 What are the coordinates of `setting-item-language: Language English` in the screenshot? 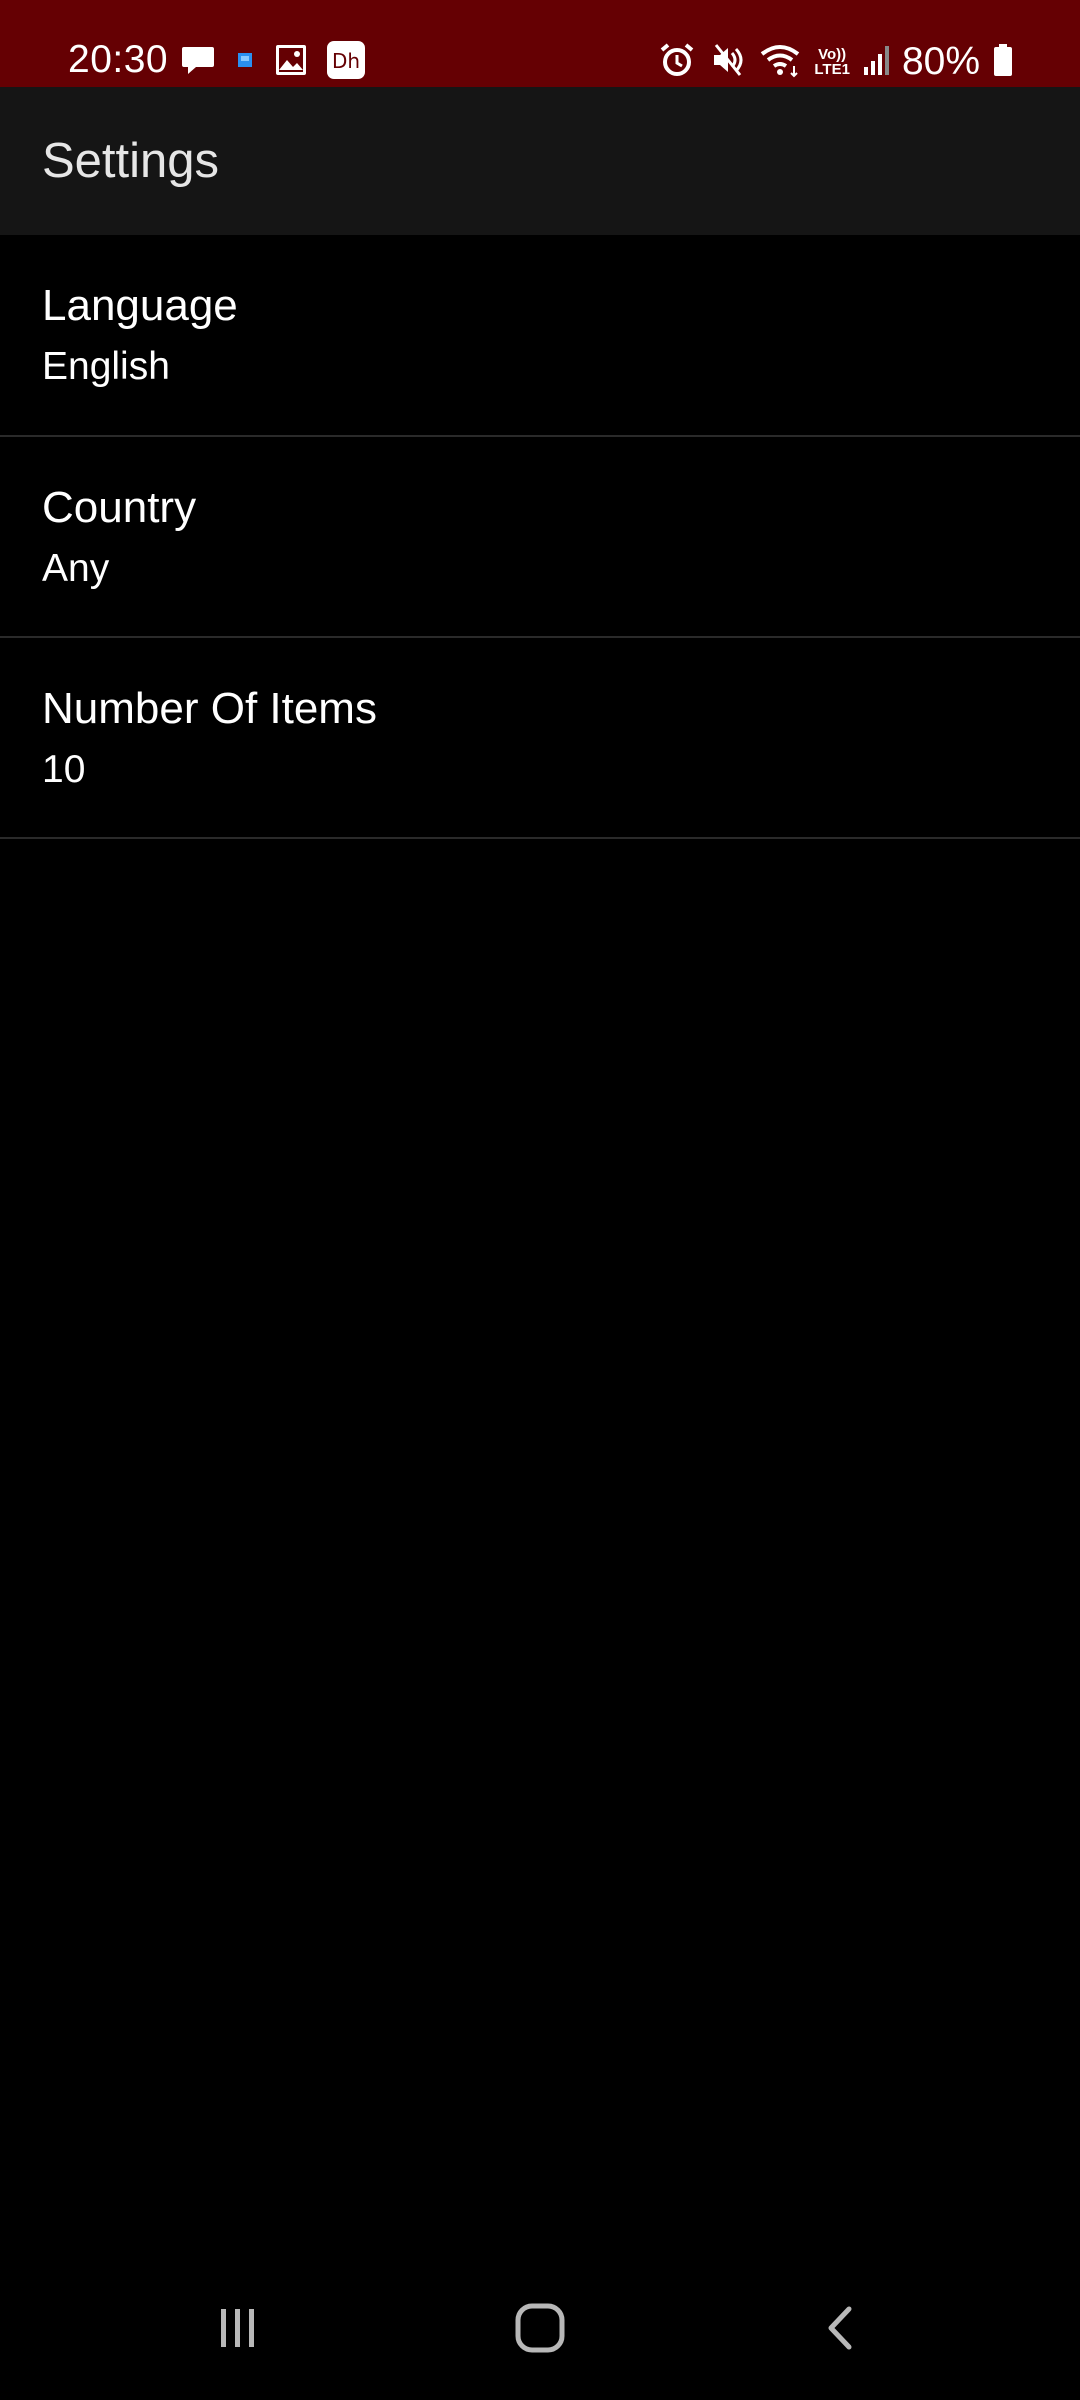 It's located at (540, 336).